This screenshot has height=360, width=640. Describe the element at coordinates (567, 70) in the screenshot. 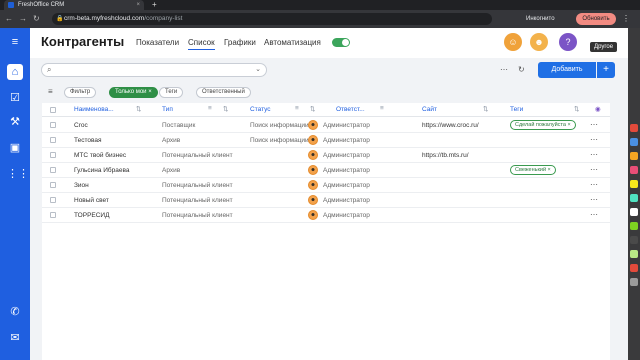

I see `add-button: Добавить` at that location.